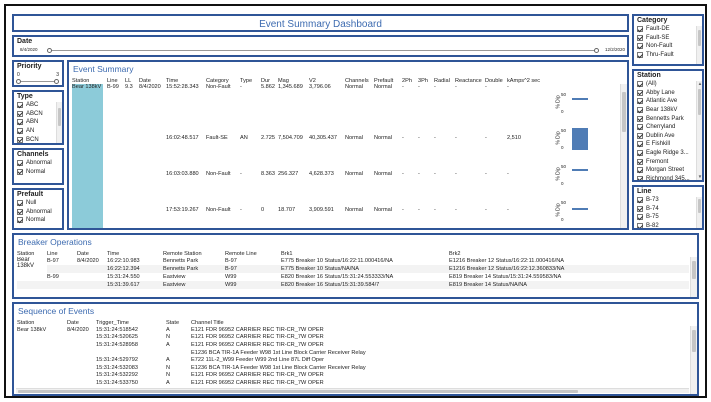 This screenshot has width=711, height=402. What do you see at coordinates (668, 29) in the screenshot?
I see `category-option-fault-de: Fault-DE` at bounding box center [668, 29].